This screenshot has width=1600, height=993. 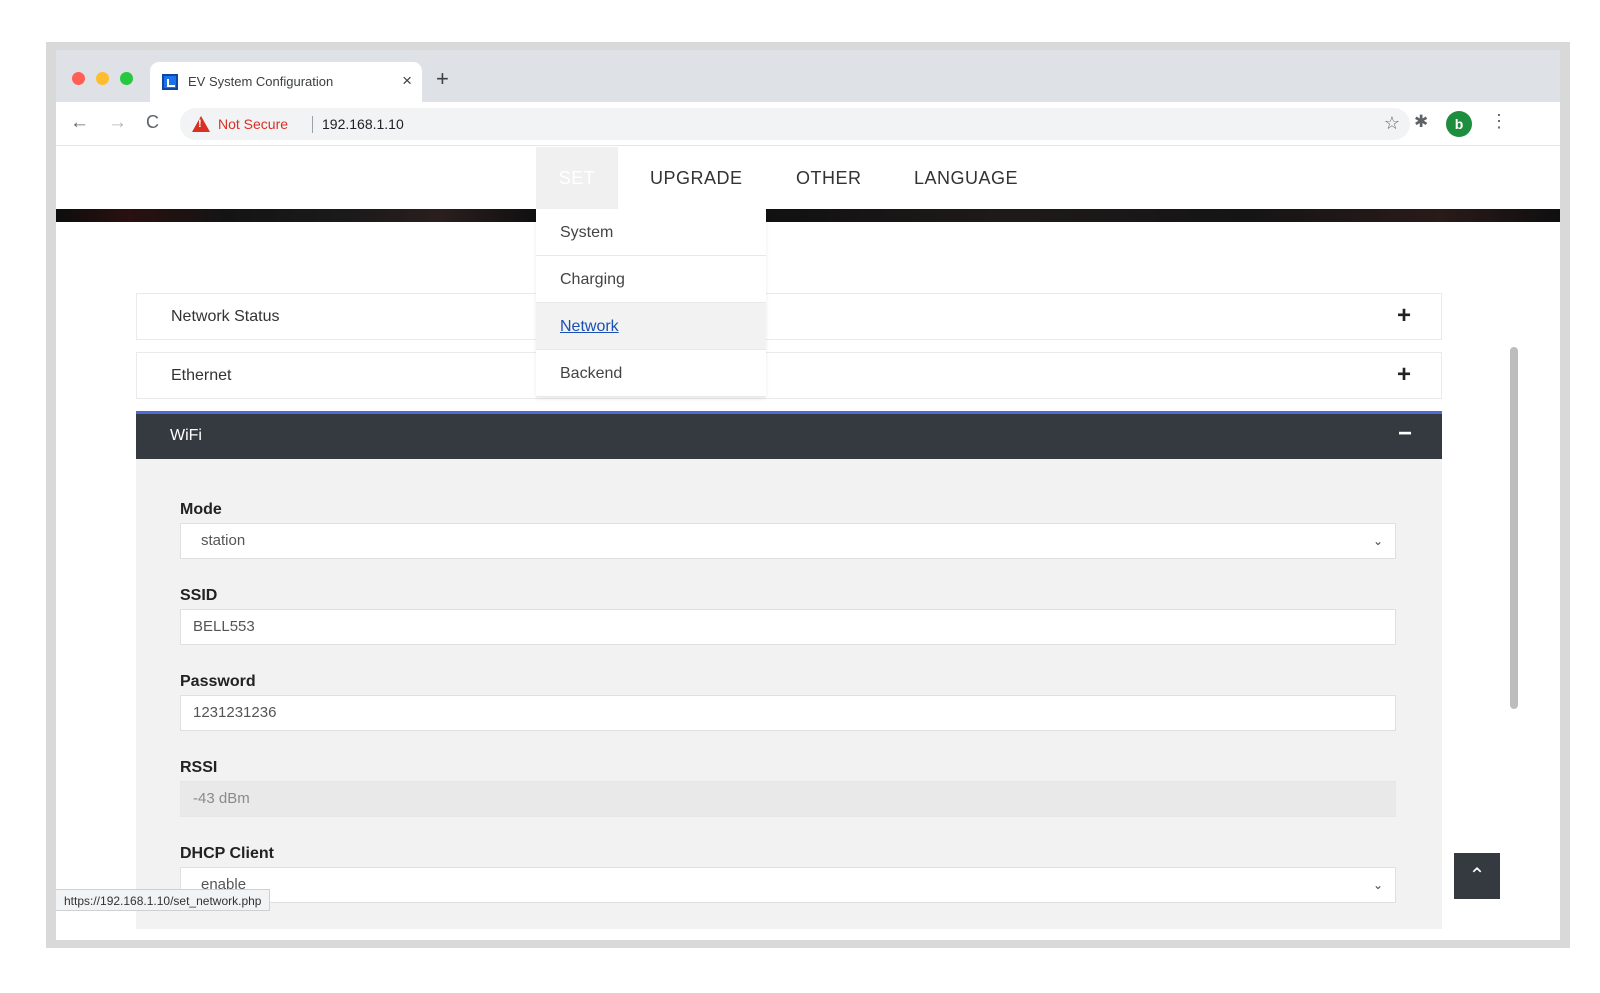 I want to click on dhcp-client-select: enable ⌄, so click(x=788, y=885).